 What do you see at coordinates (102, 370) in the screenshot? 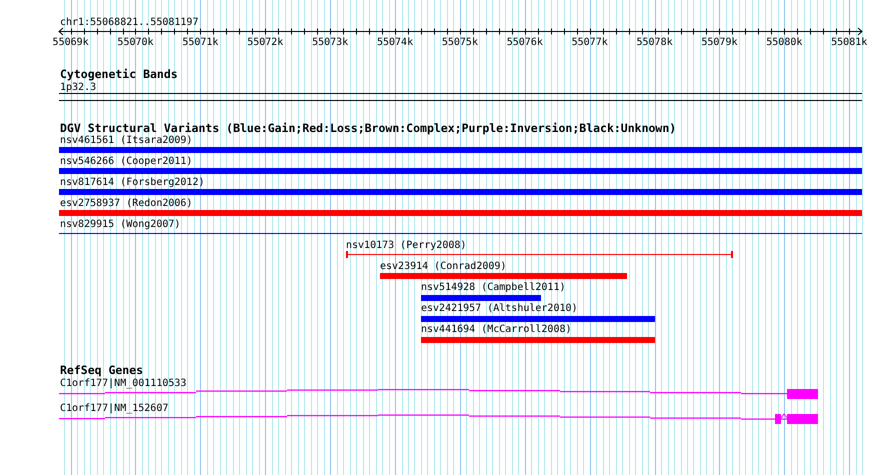
I see `track-title: RefSeq Genes` at bounding box center [102, 370].